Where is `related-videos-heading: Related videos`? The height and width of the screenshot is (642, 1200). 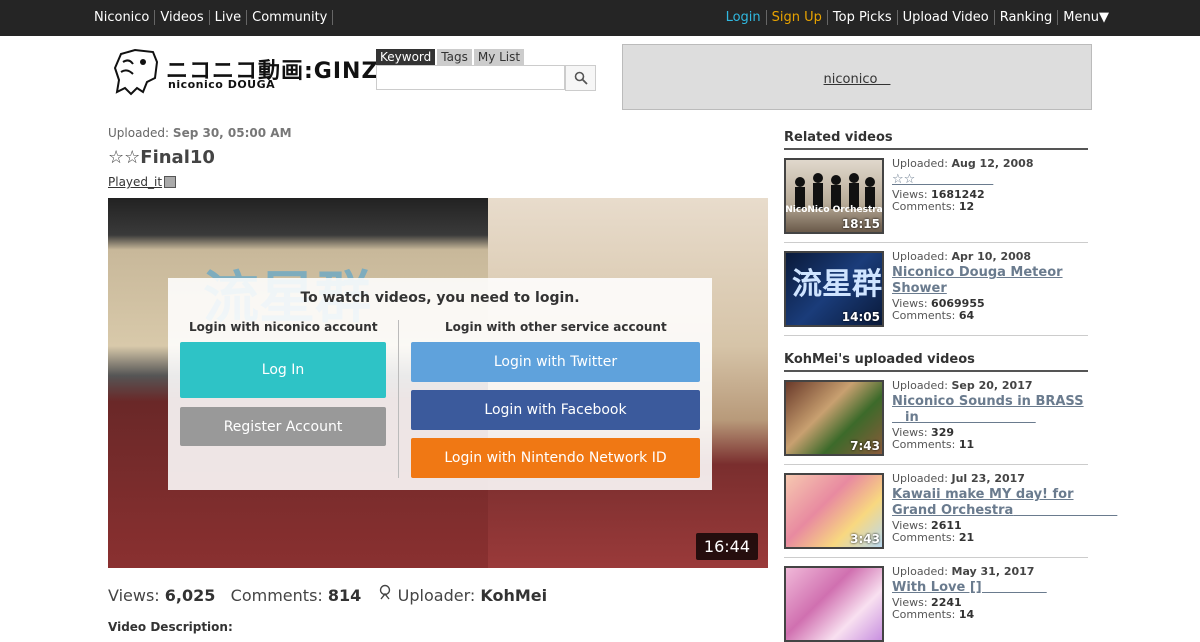
related-videos-heading: Related videos is located at coordinates (936, 140).